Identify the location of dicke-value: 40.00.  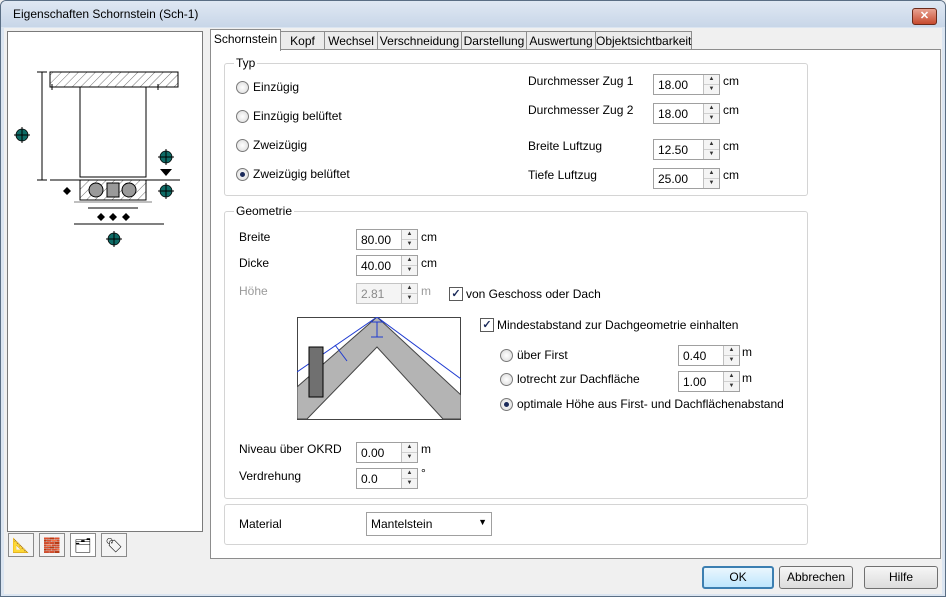
(376, 266).